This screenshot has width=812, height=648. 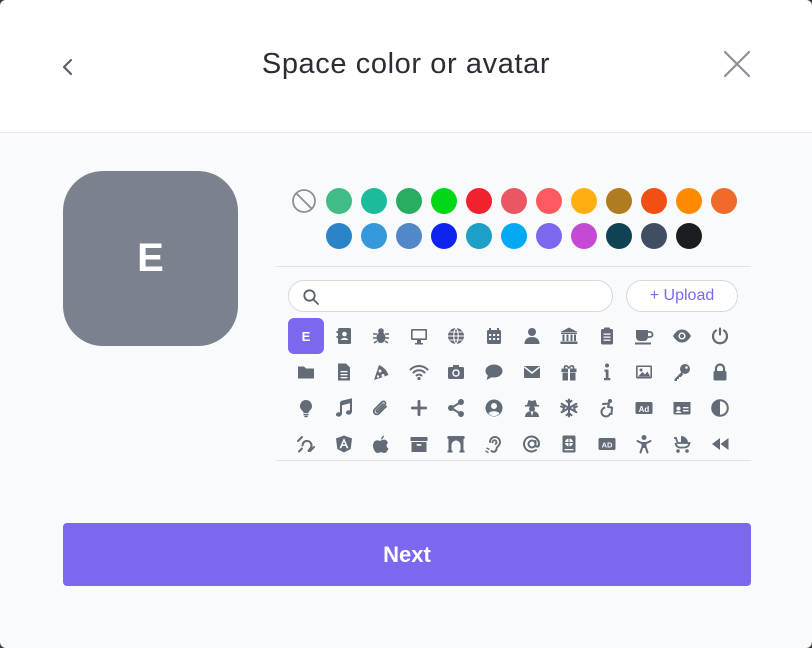 I want to click on lightbulb-icon, so click(x=306, y=409).